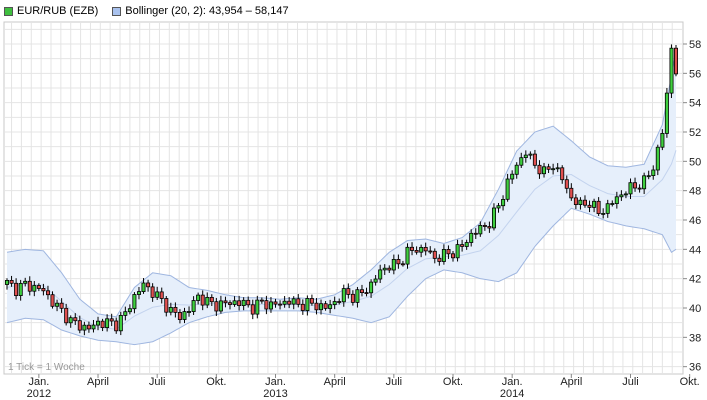 This screenshot has width=707, height=400. Describe the element at coordinates (695, 162) in the screenshot. I see `y-tick-label: 50` at that location.